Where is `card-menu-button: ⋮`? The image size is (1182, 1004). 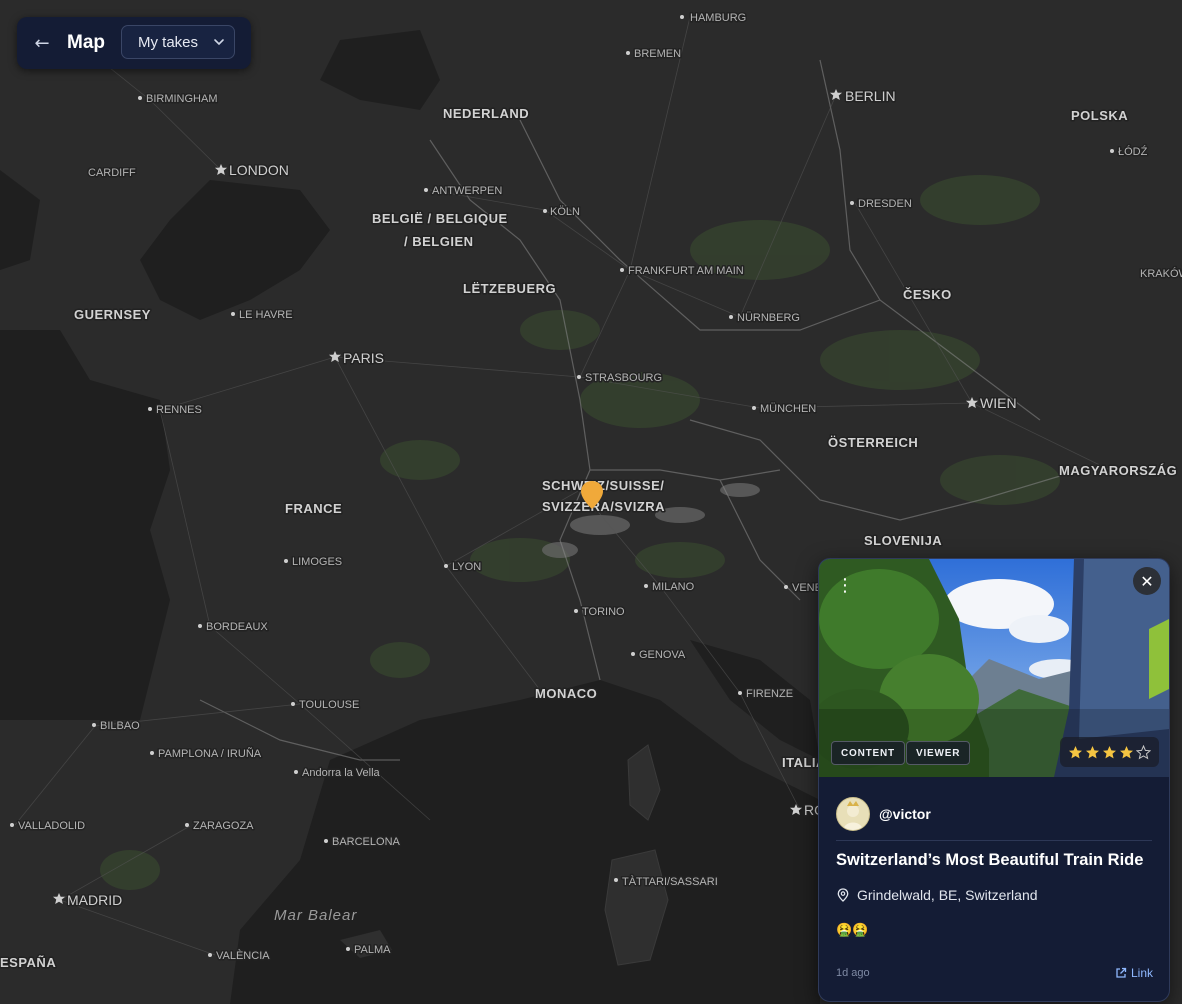 card-menu-button: ⋮ is located at coordinates (845, 585).